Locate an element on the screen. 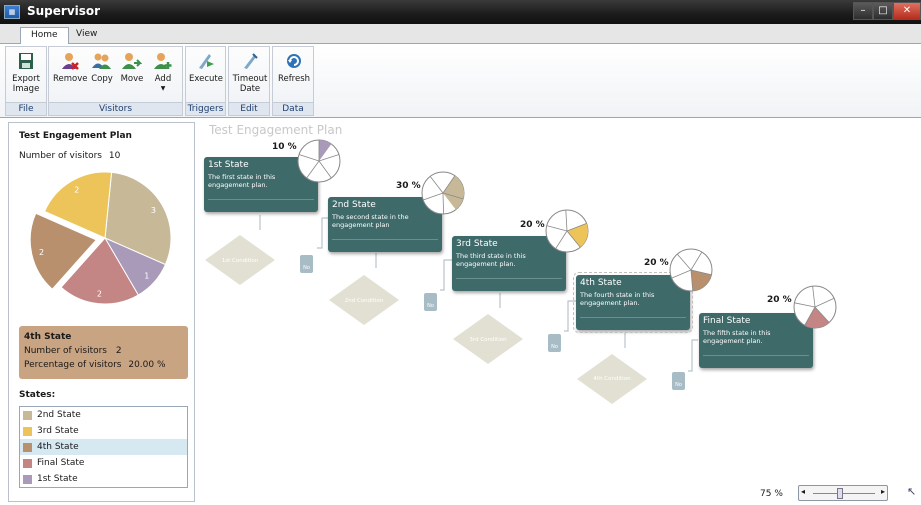 Image resolution: width=921 pixels, height=505 pixels. condition-label: 2nd Condition is located at coordinates (364, 301).